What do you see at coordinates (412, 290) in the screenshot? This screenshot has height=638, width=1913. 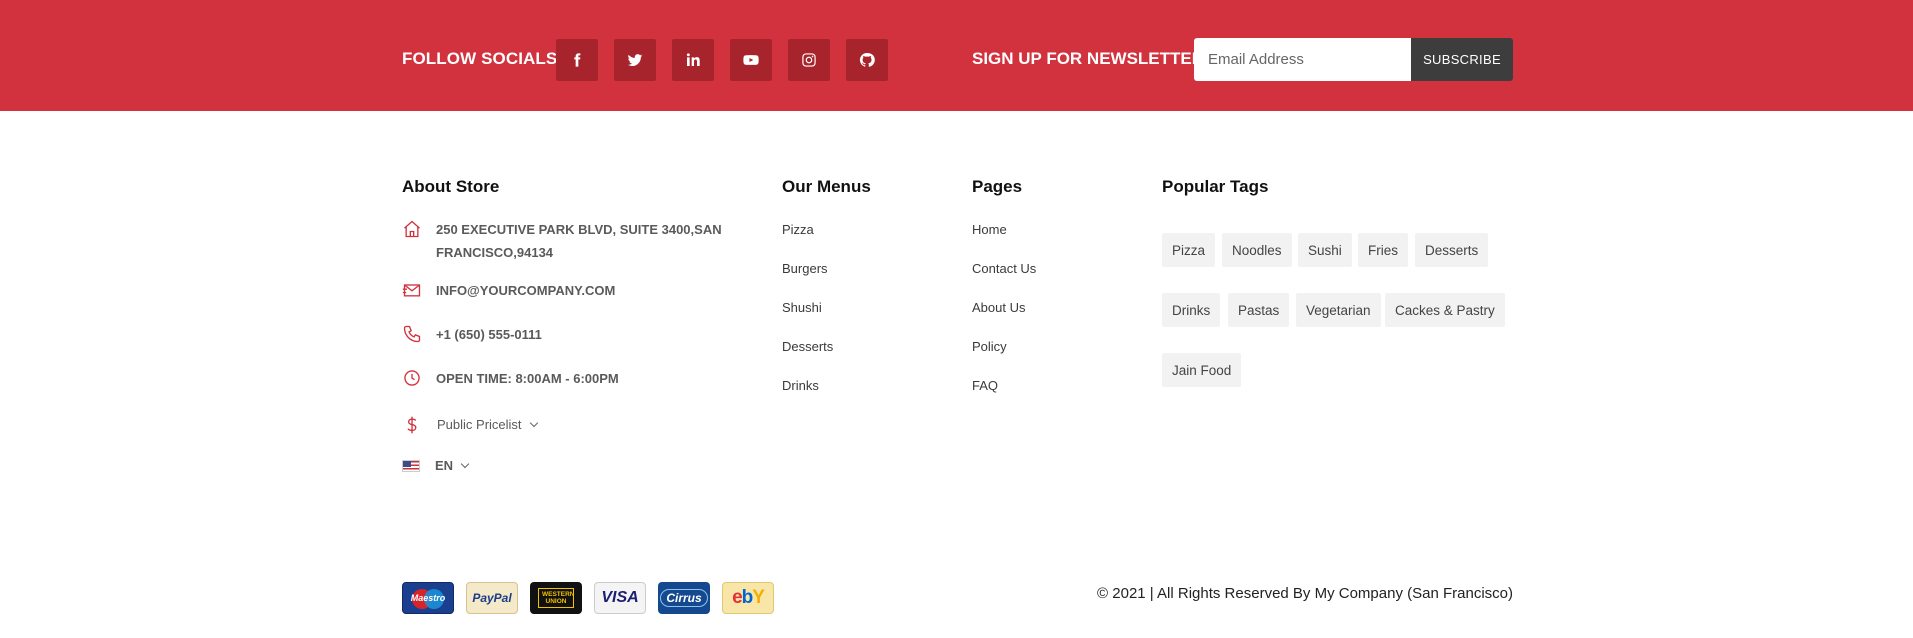 I see `mail-icon` at bounding box center [412, 290].